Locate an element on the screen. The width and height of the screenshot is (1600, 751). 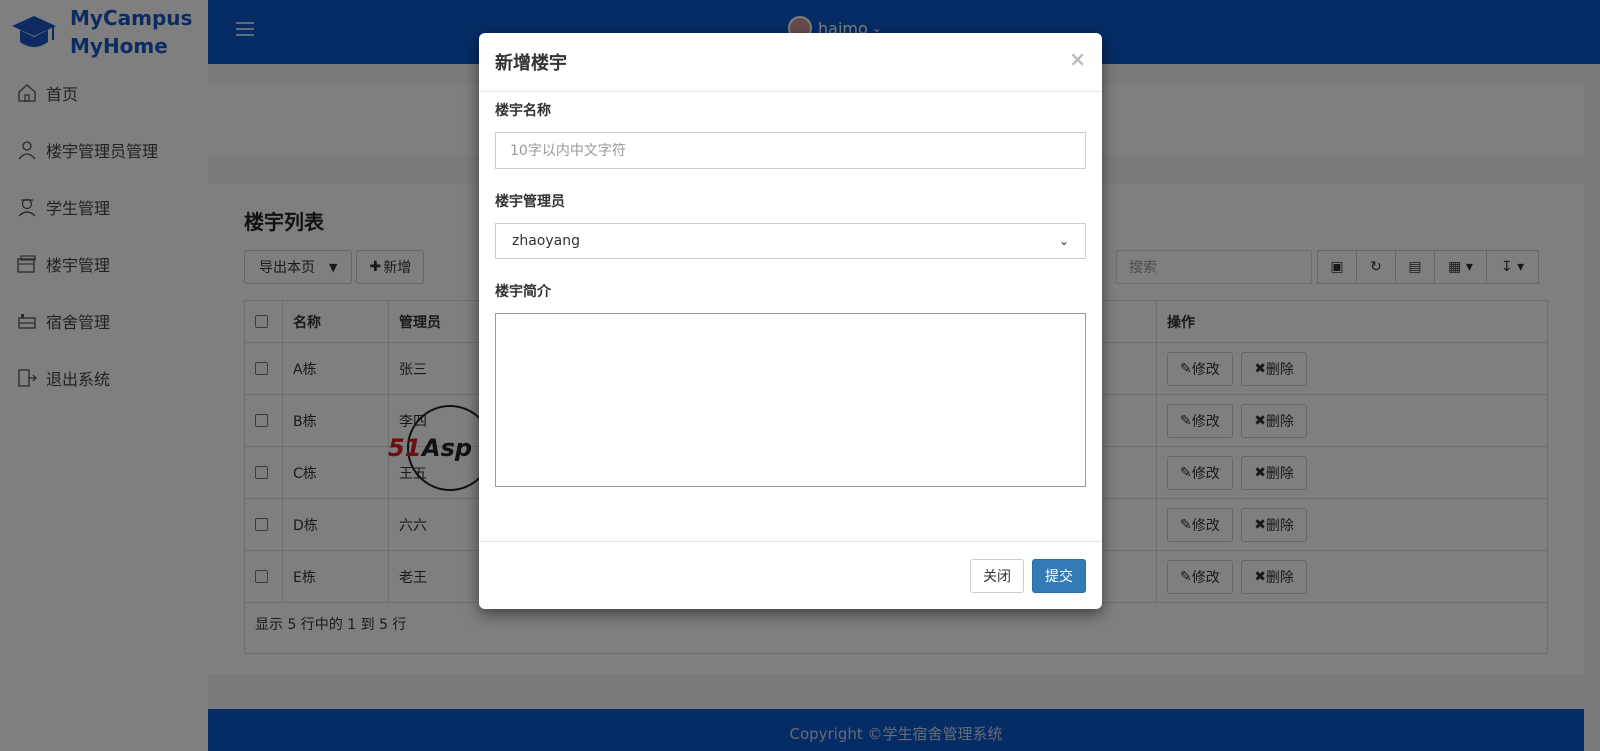
submit-button: 提交 is located at coordinates (1059, 575).